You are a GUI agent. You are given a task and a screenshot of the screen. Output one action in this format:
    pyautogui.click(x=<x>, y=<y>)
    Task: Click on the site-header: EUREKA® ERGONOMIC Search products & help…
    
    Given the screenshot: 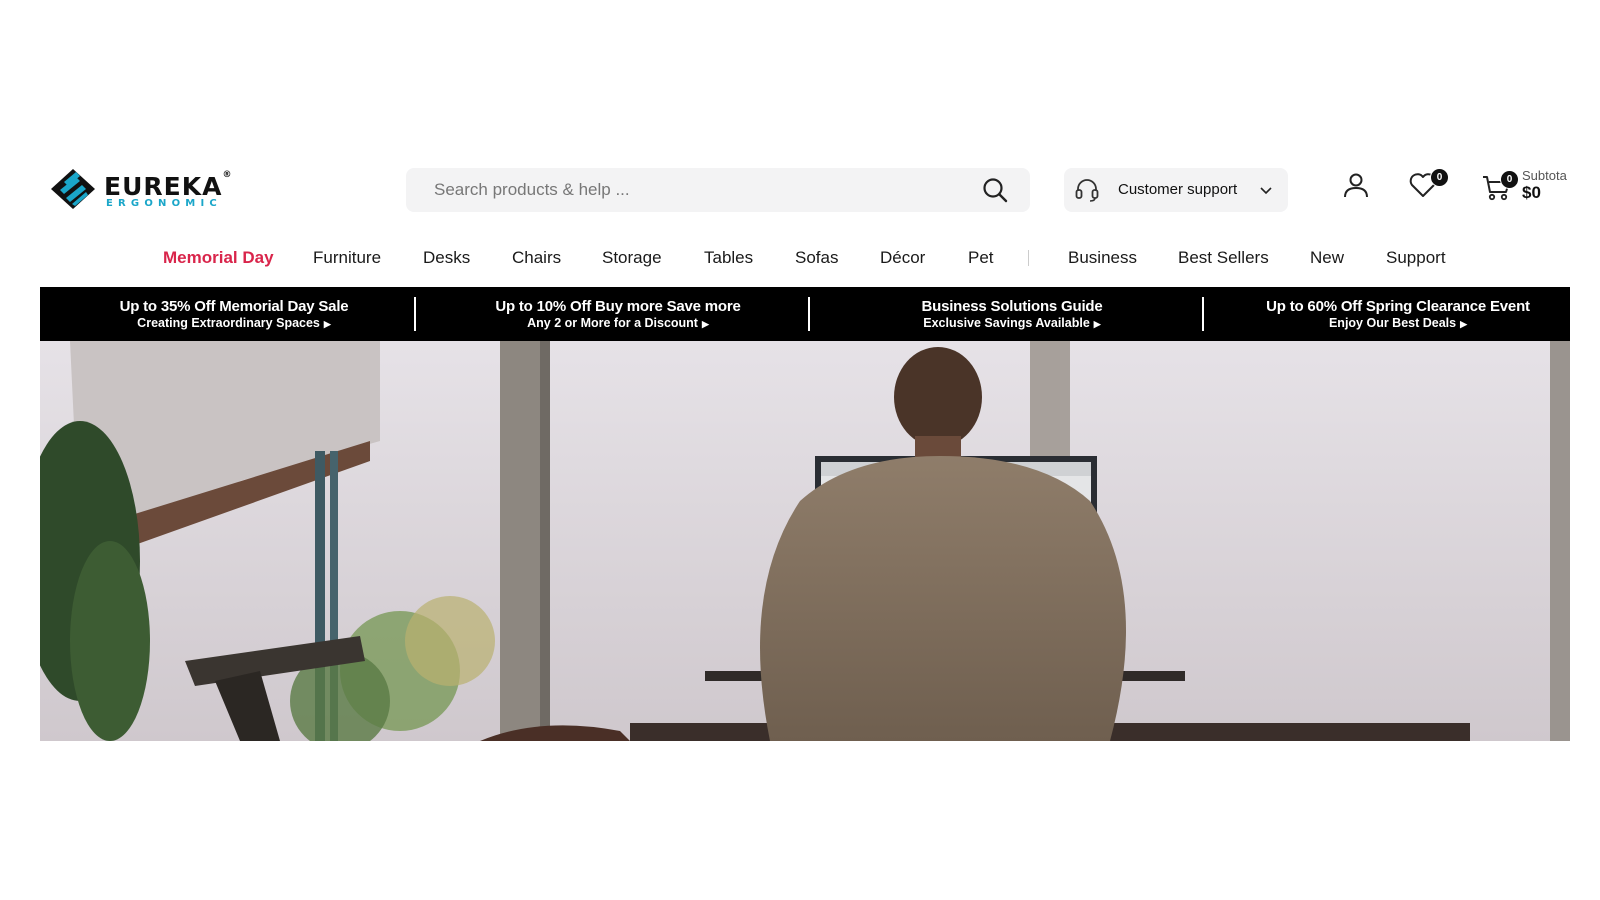 What is the action you would take?
    pyautogui.click(x=805, y=190)
    